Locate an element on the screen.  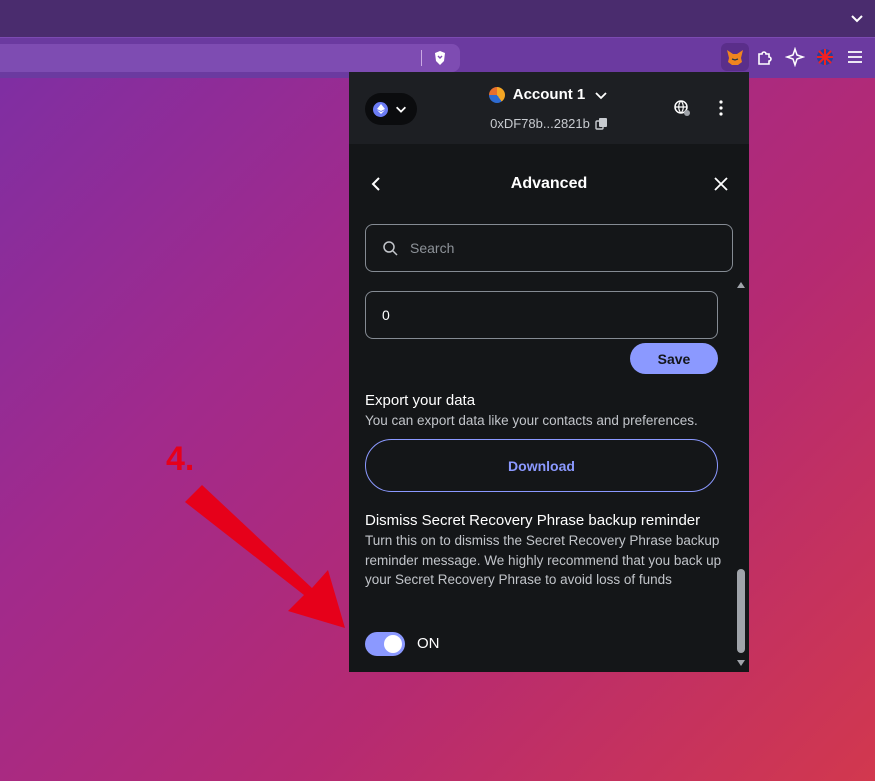
scroll-up-icon is located at coordinates (741, 285).